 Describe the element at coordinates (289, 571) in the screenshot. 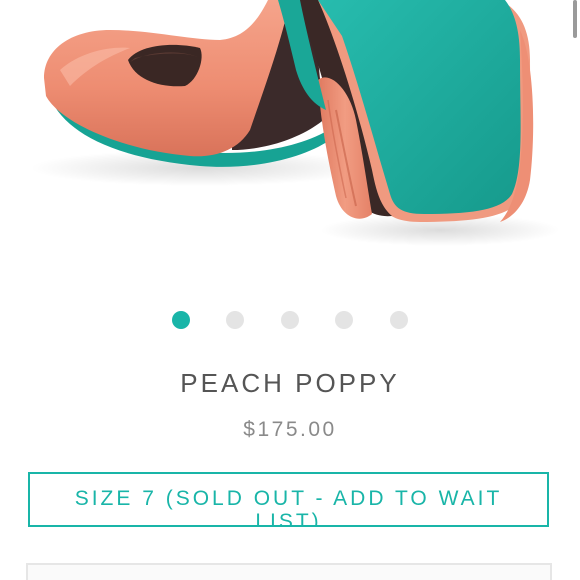

I see `add-to-cart-panel` at that location.